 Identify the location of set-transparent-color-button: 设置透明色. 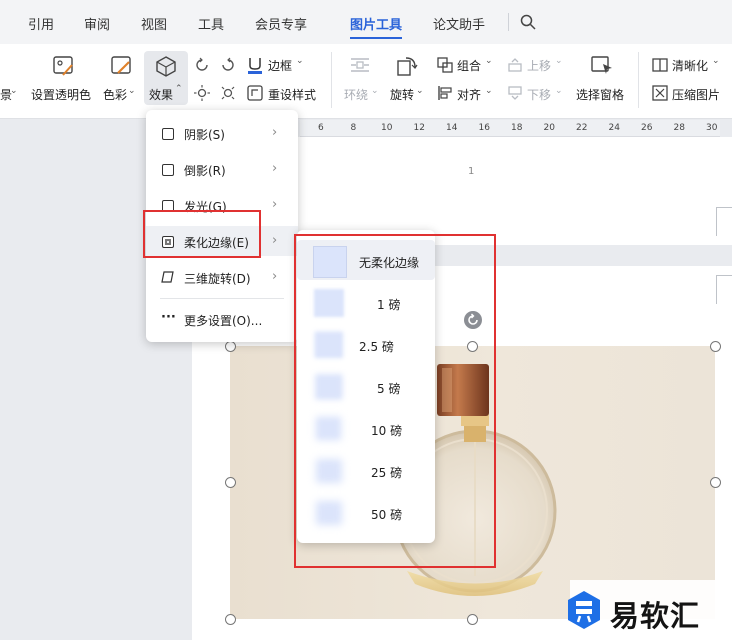
(61, 94).